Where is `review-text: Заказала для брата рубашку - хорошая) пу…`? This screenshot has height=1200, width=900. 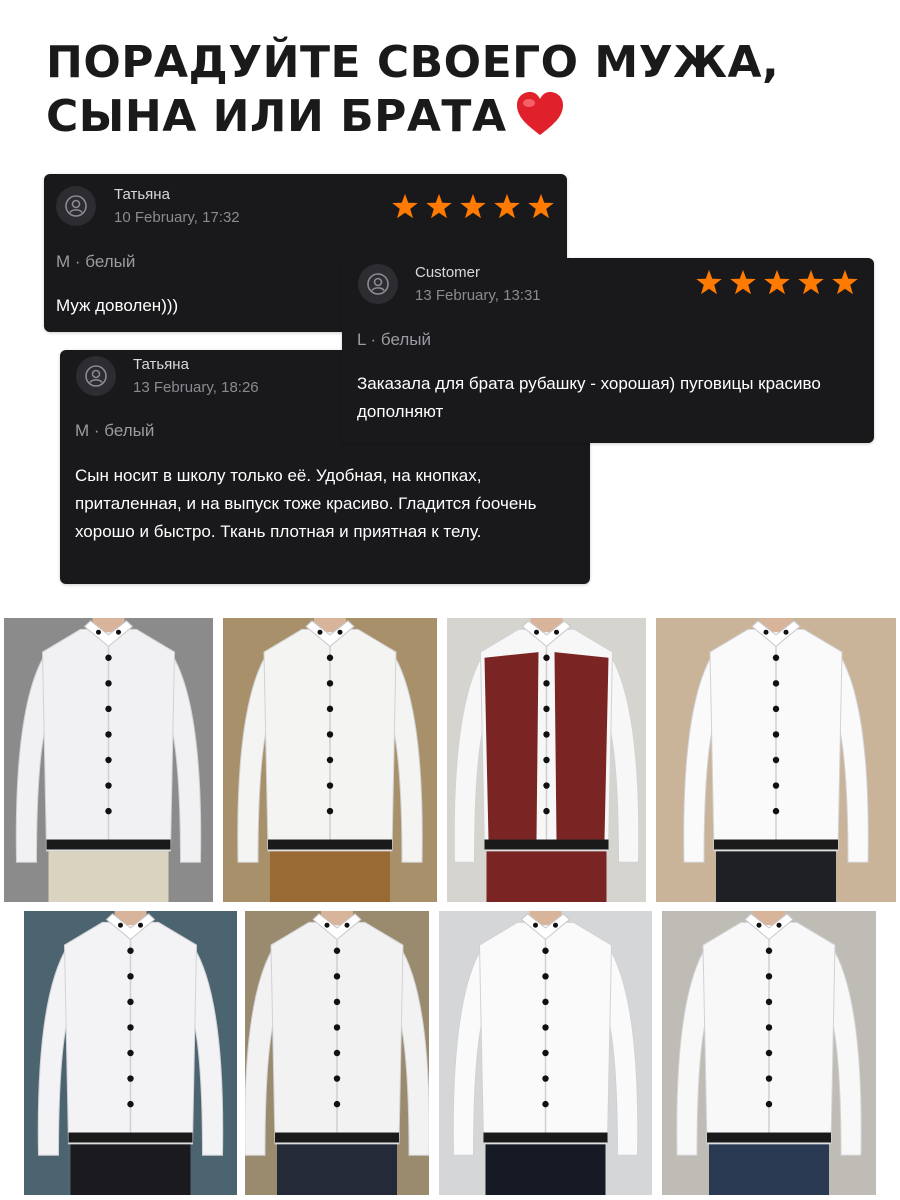
review-text: Заказала для брата рубашку - хорошая) пу… is located at coordinates (589, 397).